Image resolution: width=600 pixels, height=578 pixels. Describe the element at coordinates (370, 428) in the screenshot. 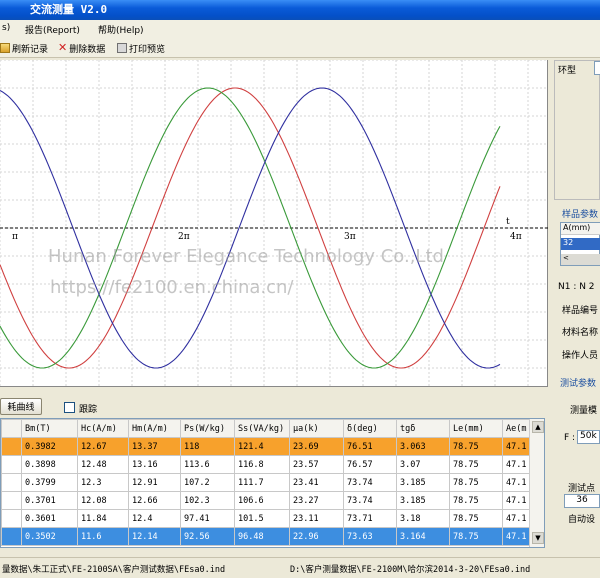

I see `column-header: δ(deg)` at that location.